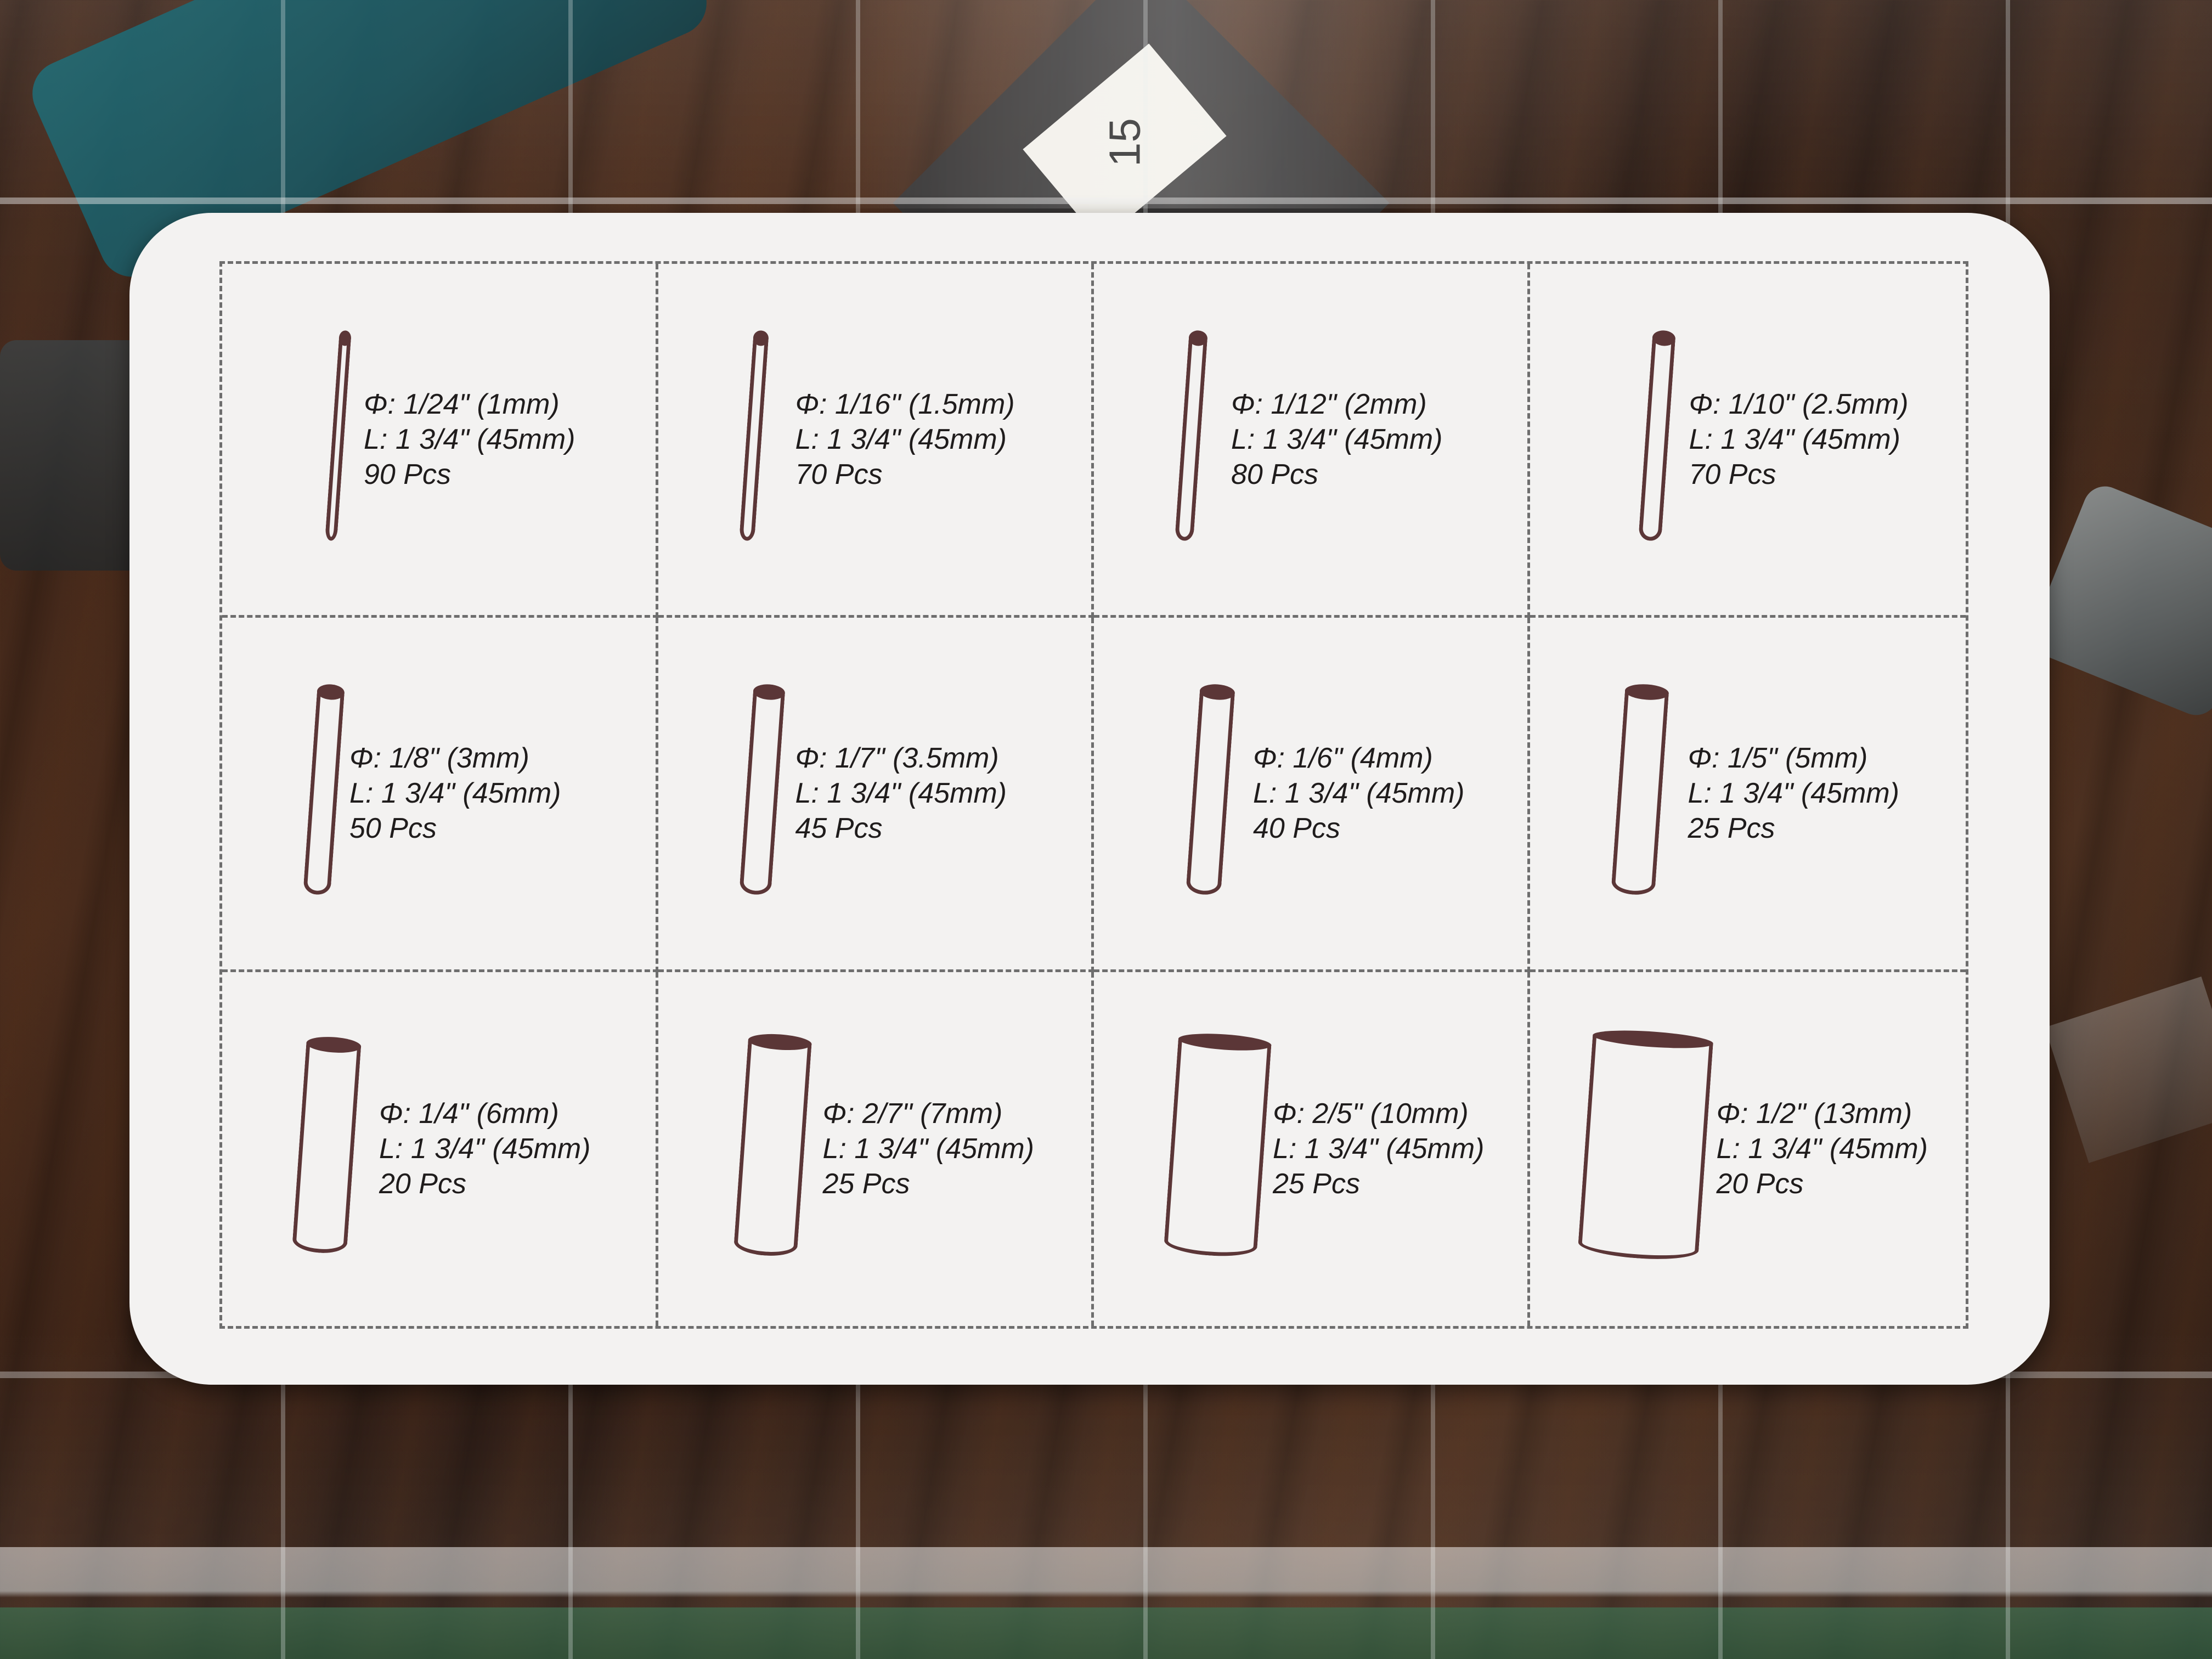  I want to click on grid-cell-1mm: Φ: 1/24" (1mm) L: 1 3/4" (45mm) 90 Pcs, so click(440, 441).